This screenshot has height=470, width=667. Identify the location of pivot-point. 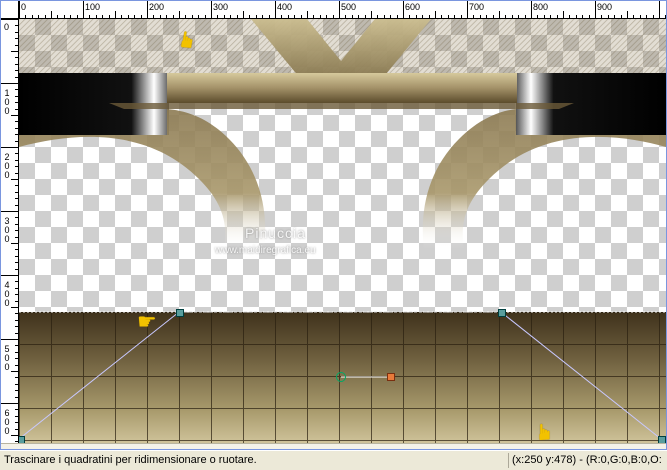
(341, 377).